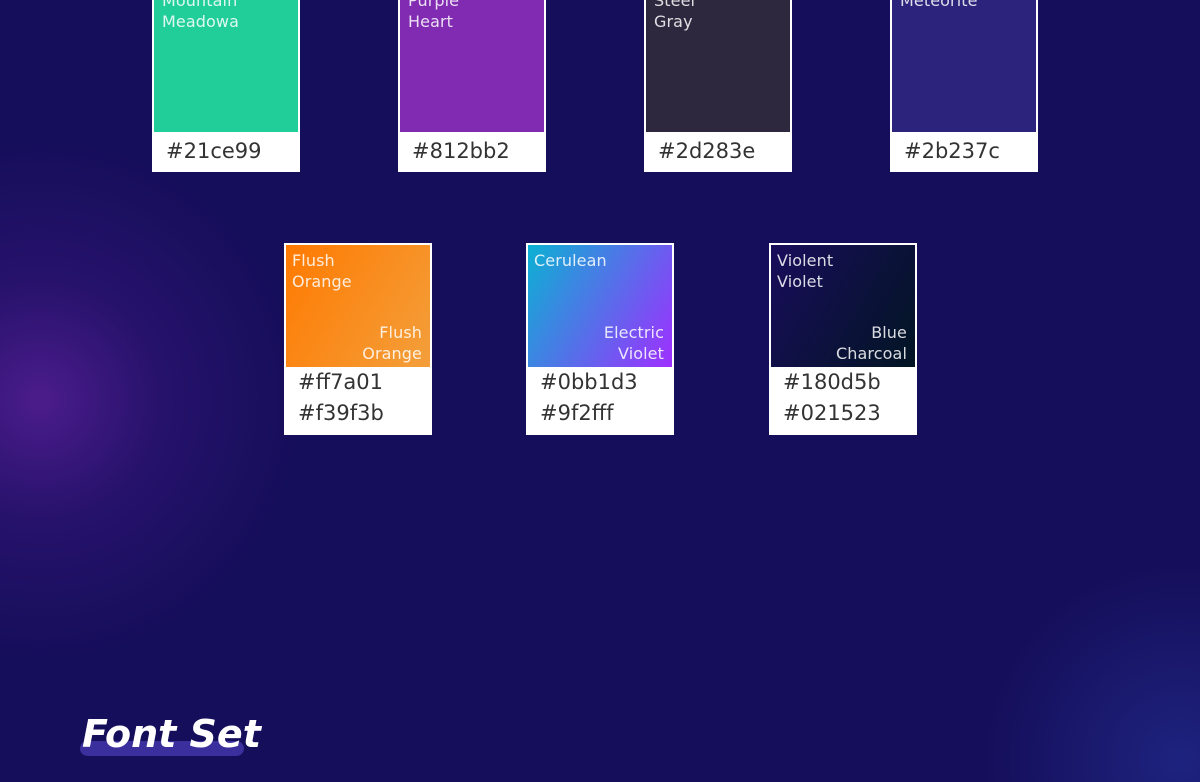  I want to click on swatch-card-meteorite: Meteorite #2b237c, so click(964, 86).